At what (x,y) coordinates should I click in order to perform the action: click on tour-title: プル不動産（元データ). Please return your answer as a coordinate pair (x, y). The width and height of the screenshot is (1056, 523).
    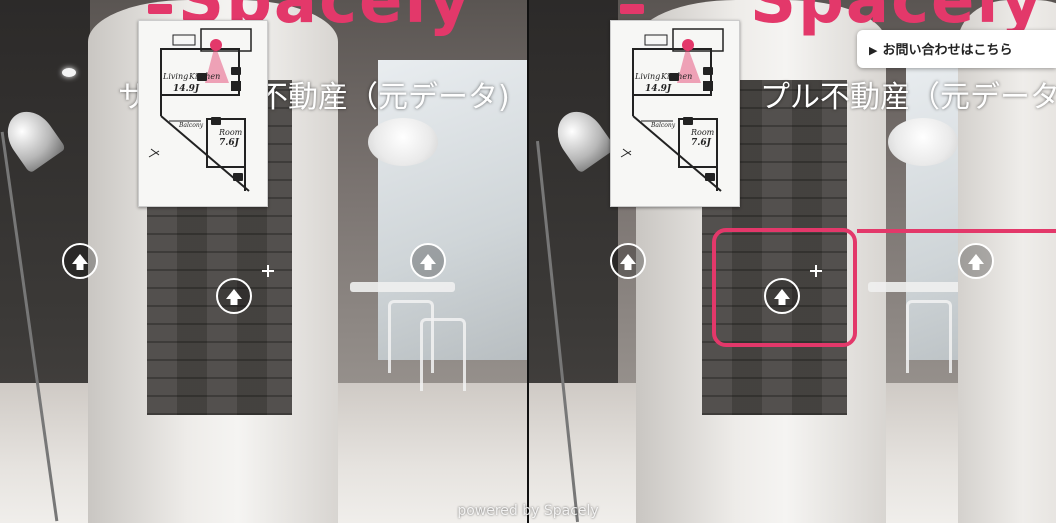
    Looking at the image, I should click on (908, 97).